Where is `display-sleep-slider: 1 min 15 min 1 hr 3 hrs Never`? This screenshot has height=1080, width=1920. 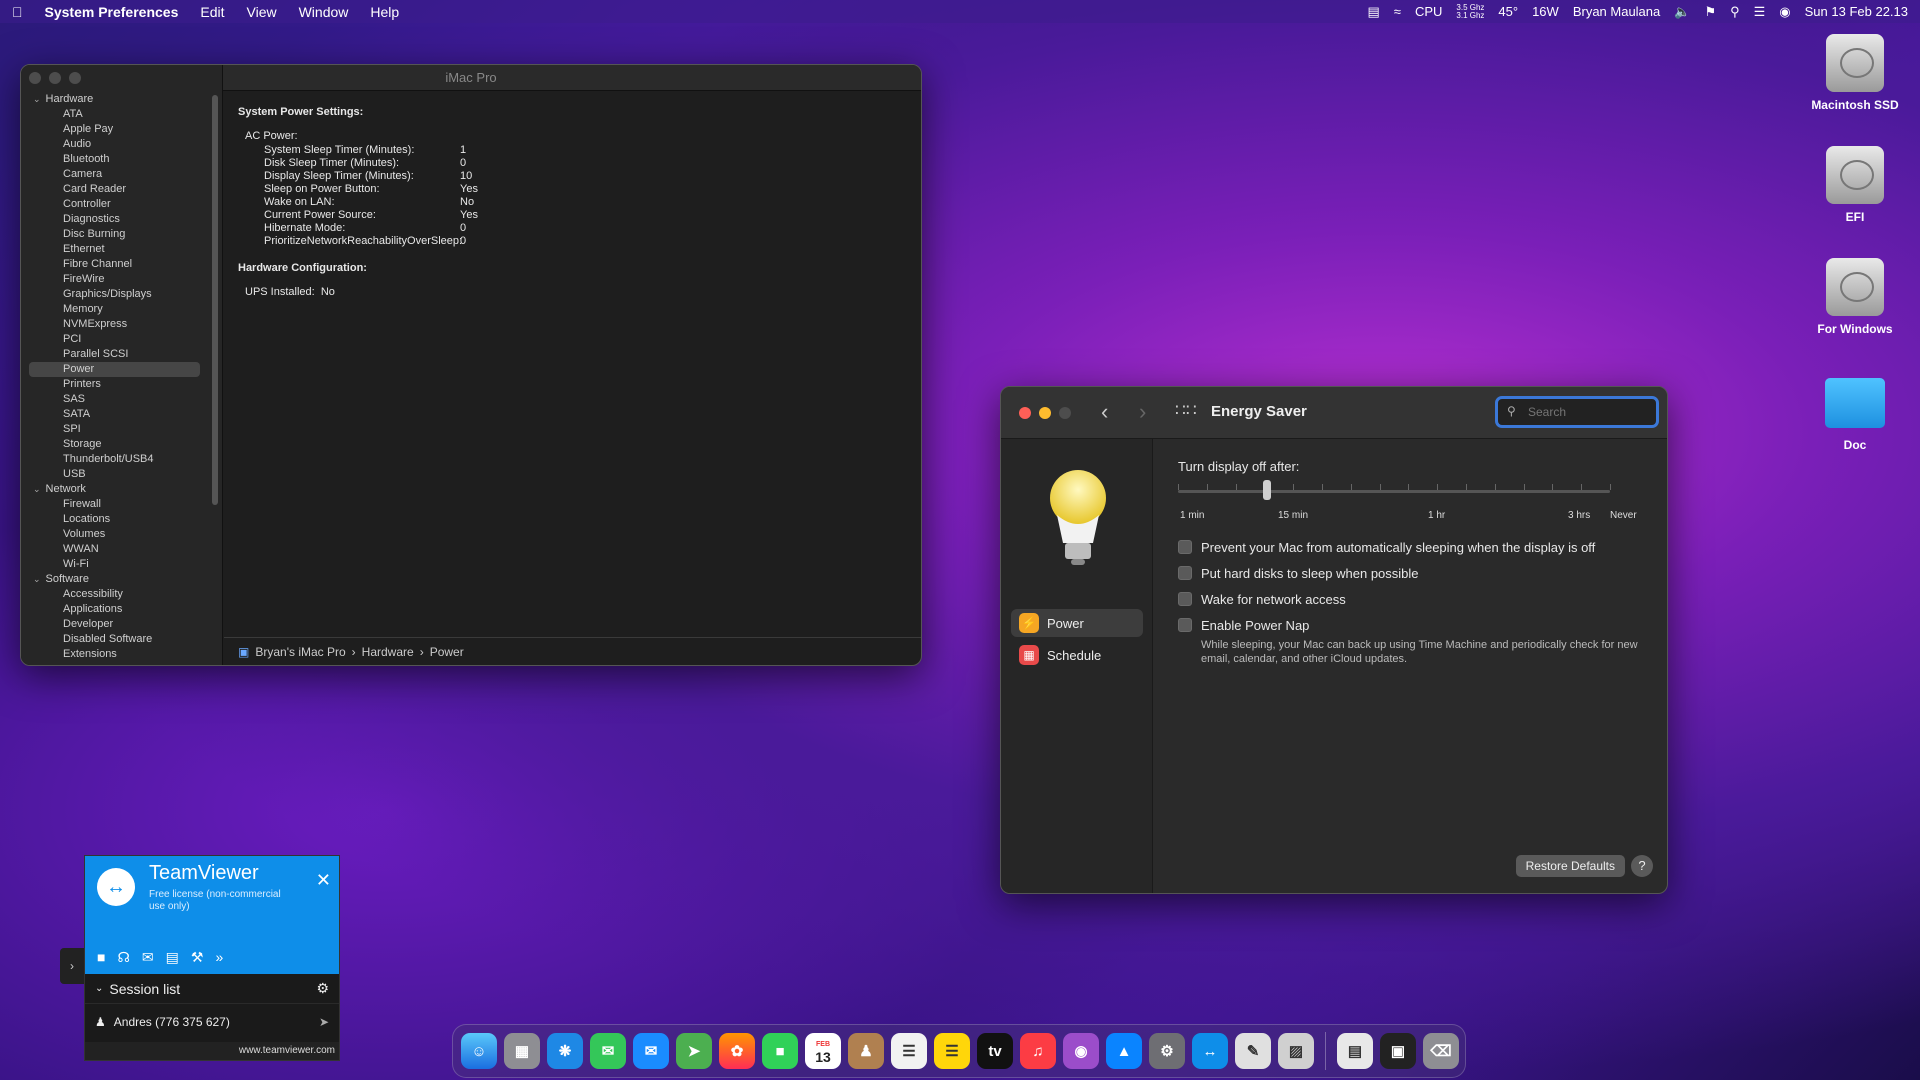
display-sleep-slider: 1 min 15 min 1 hr 3 hrs Never is located at coordinates (1407, 500).